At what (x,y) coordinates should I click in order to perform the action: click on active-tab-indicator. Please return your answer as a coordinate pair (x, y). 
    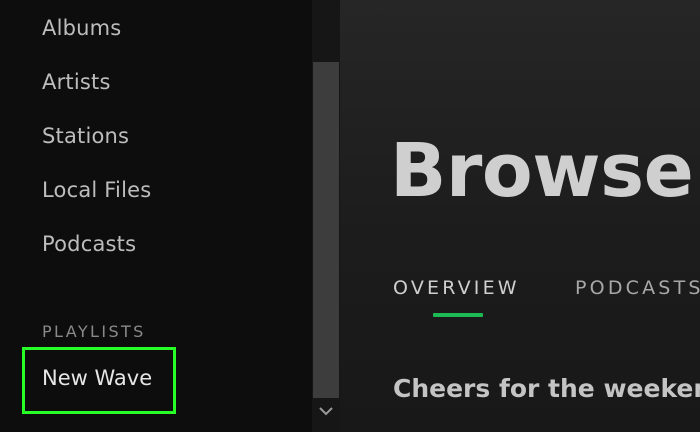
    Looking at the image, I should click on (458, 315).